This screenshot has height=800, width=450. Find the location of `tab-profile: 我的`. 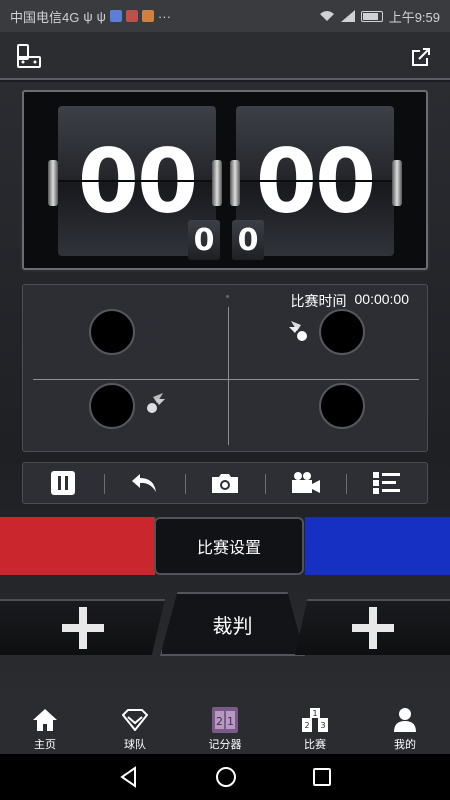

tab-profile: 我的 is located at coordinates (405, 728).